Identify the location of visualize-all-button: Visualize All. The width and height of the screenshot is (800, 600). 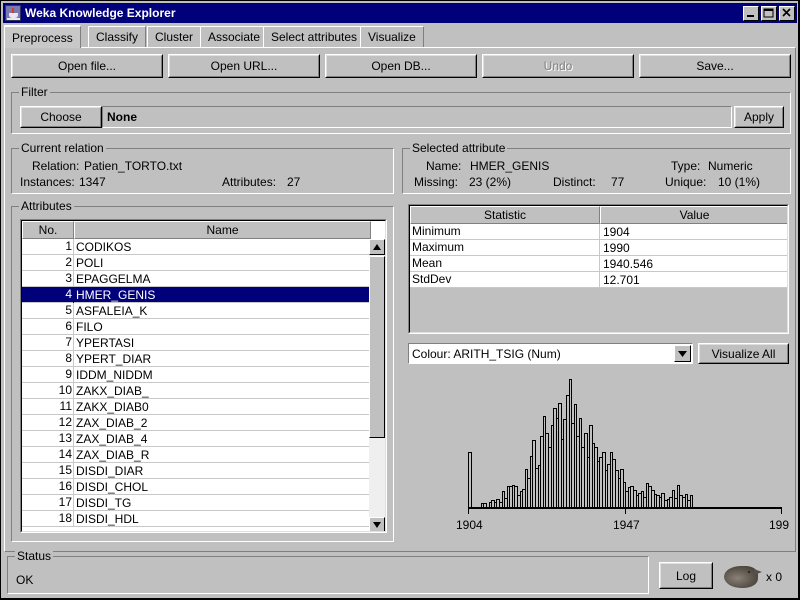
(743, 353).